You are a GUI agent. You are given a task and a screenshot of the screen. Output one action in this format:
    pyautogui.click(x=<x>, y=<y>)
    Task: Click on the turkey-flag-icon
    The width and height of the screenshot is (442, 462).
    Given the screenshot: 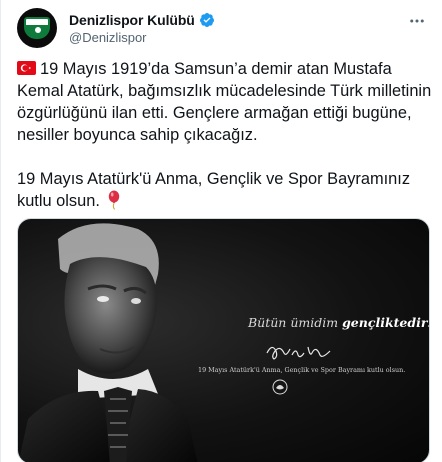 What is the action you would take?
    pyautogui.click(x=26, y=68)
    